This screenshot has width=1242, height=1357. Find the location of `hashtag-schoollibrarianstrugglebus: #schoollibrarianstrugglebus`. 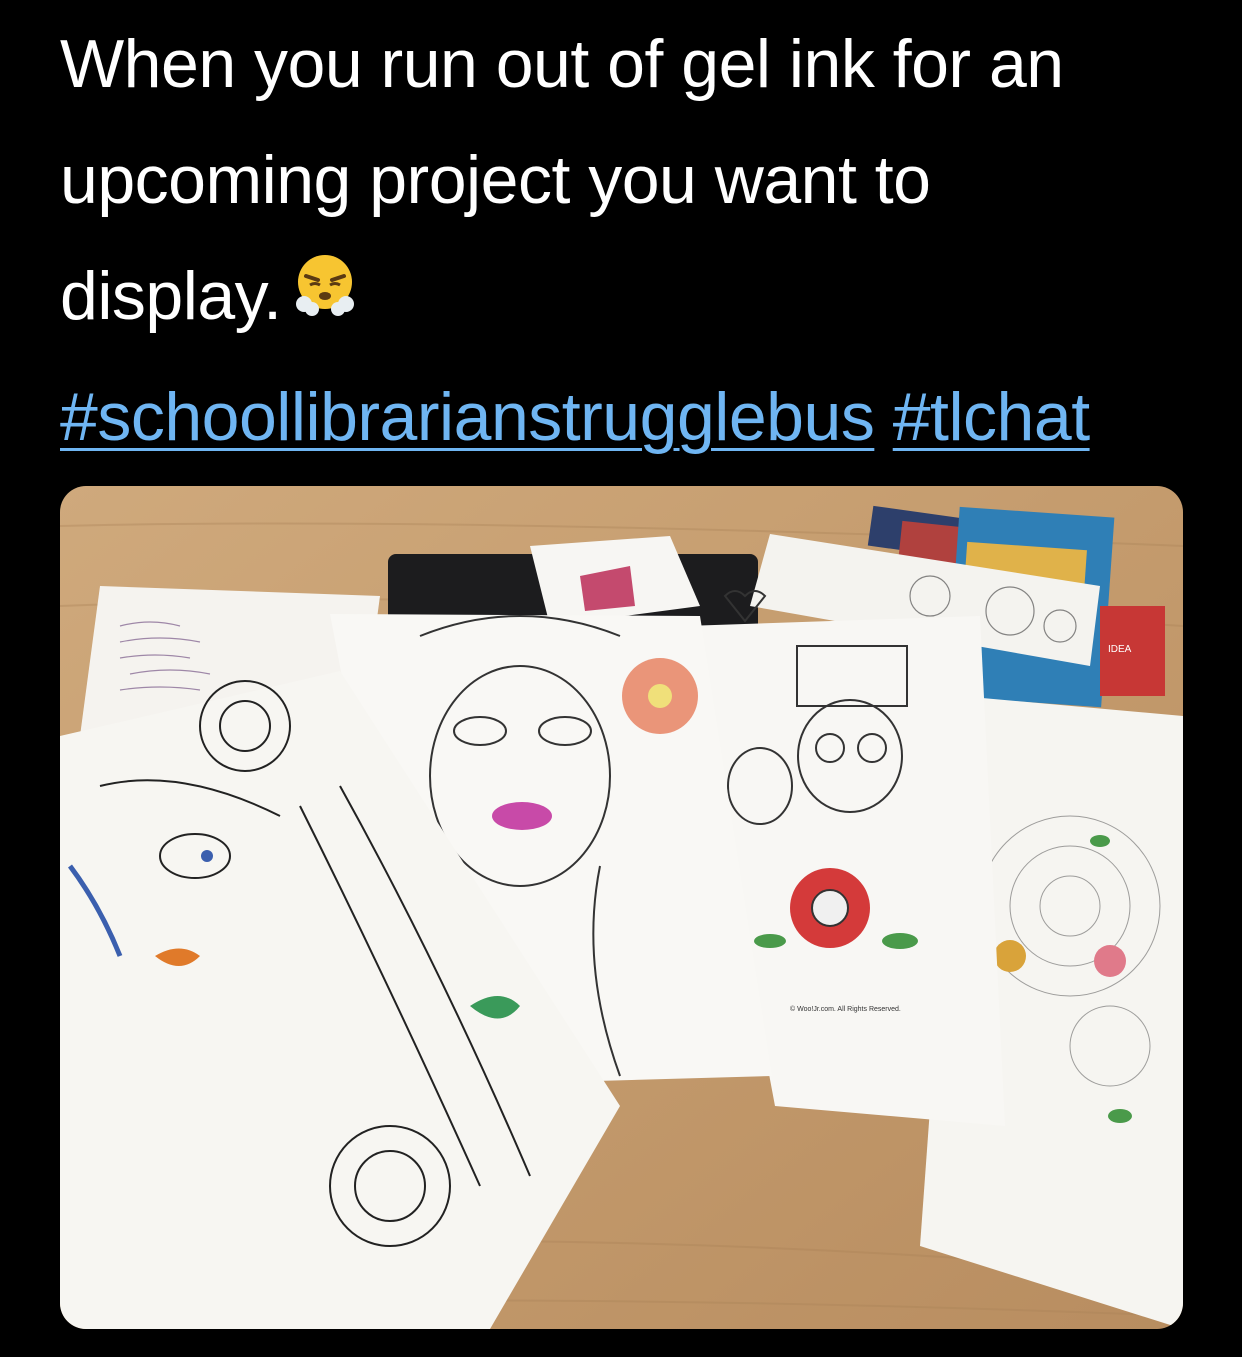

hashtag-schoollibrarianstrugglebus: #schoollibrarianstrugglebus is located at coordinates (467, 417).